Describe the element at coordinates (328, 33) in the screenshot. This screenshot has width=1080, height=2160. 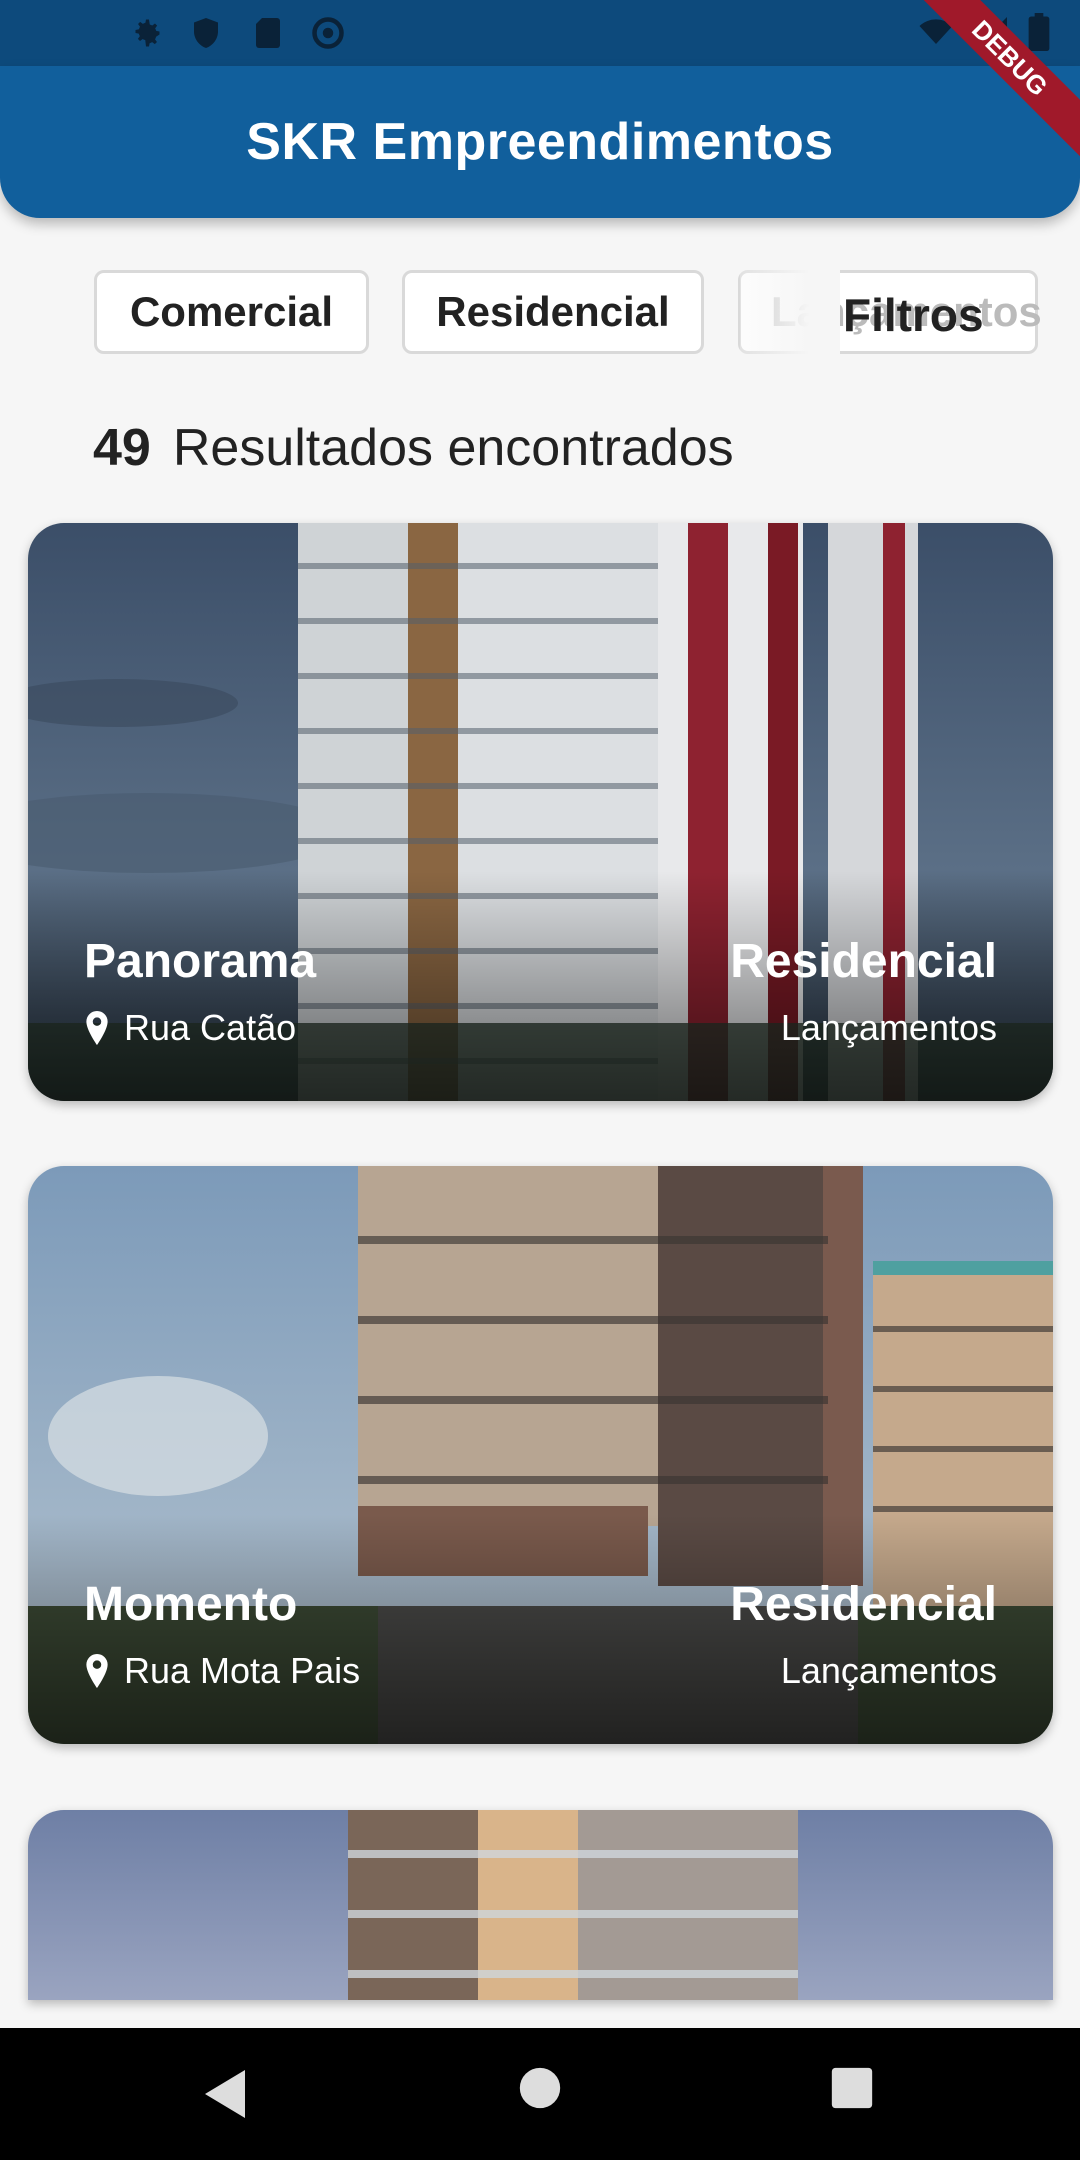
I see `at-sign-icon` at that location.